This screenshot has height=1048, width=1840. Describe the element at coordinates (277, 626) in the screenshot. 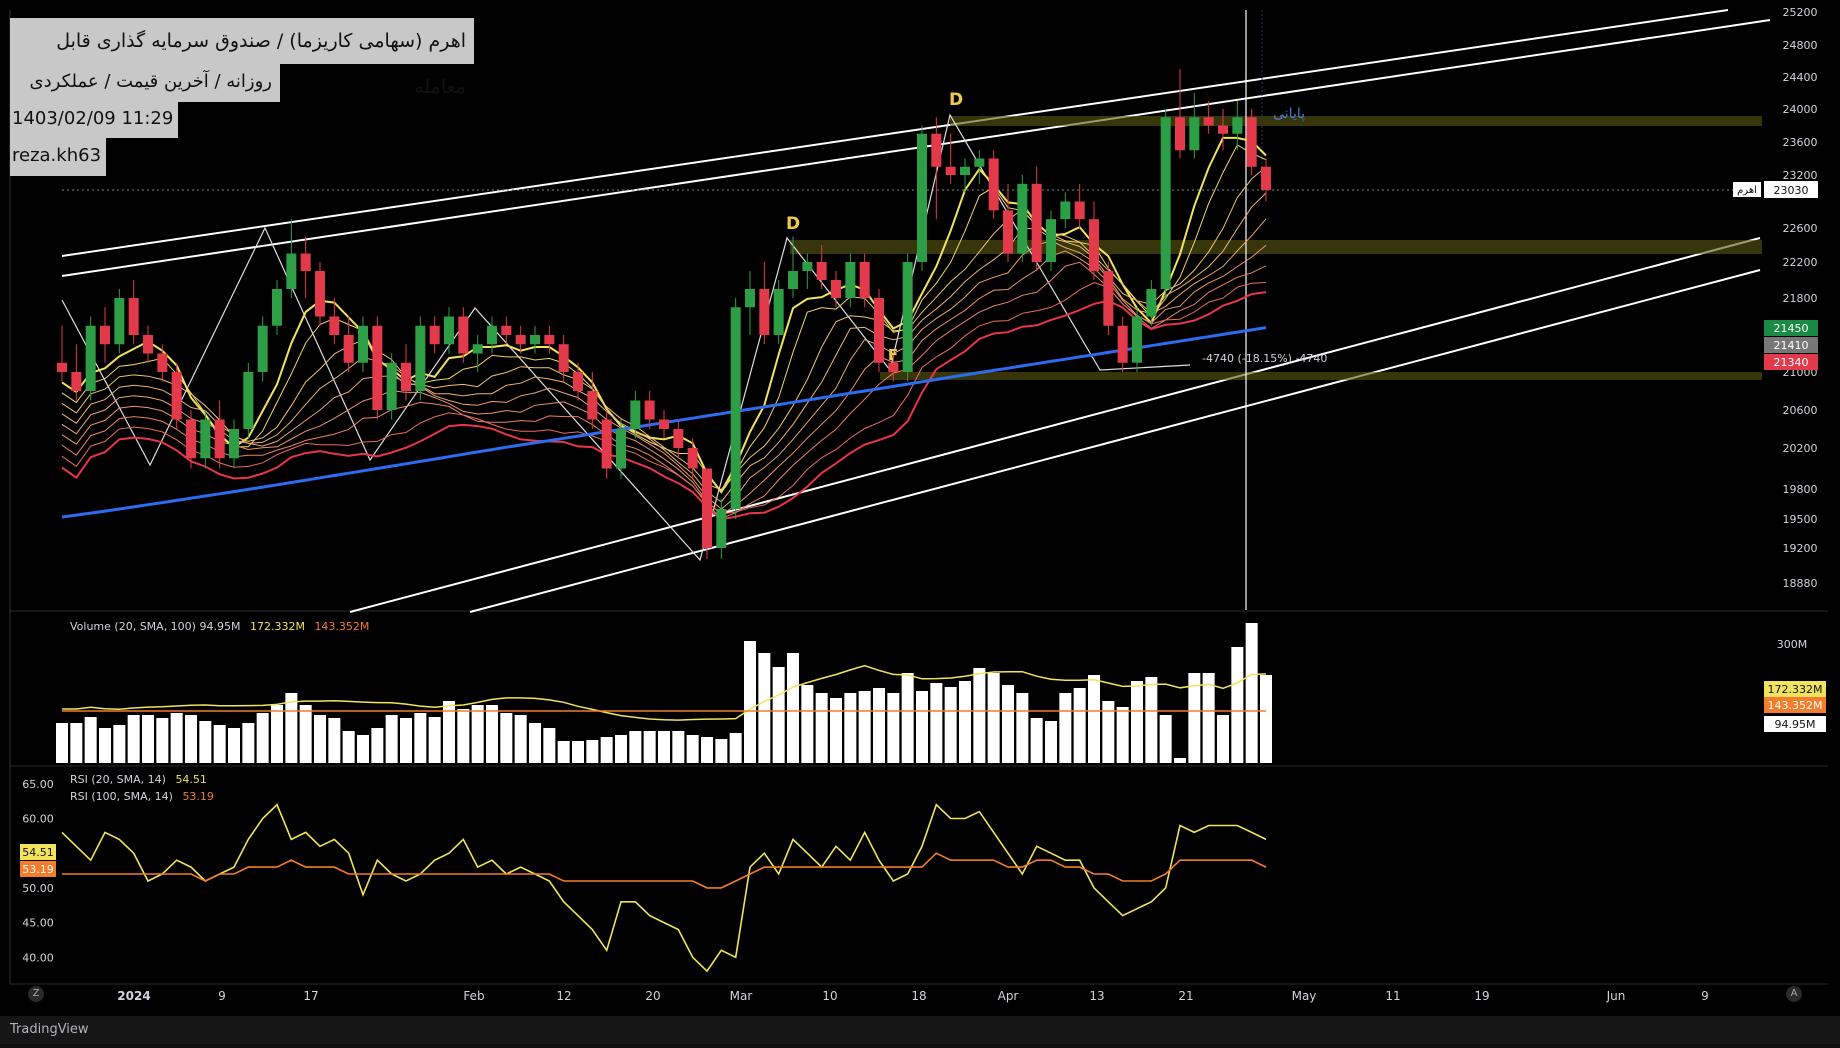

I see `volume-legend-v1: 172.332M` at that location.